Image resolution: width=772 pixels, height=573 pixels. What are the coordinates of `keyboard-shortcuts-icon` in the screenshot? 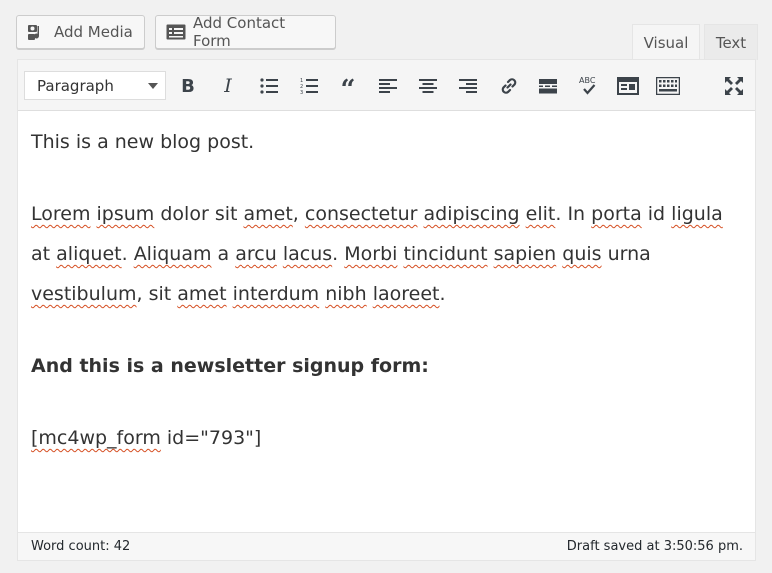 It's located at (668, 86).